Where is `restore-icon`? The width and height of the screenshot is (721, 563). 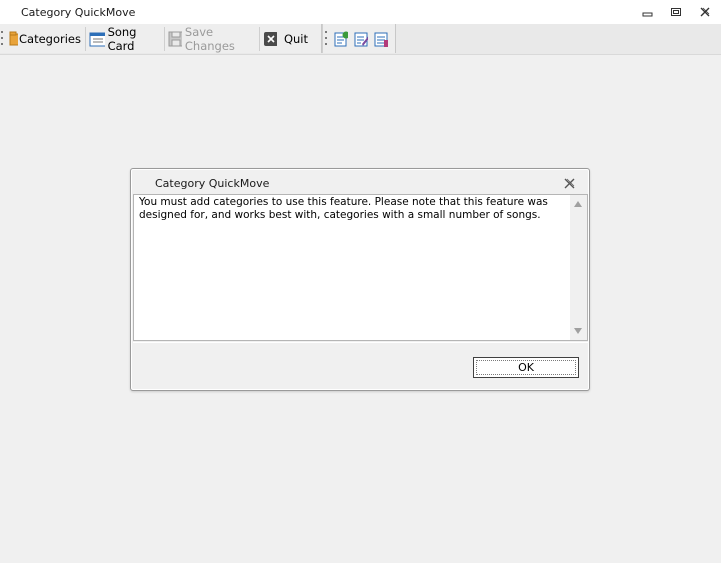
restore-icon is located at coordinates (676, 12).